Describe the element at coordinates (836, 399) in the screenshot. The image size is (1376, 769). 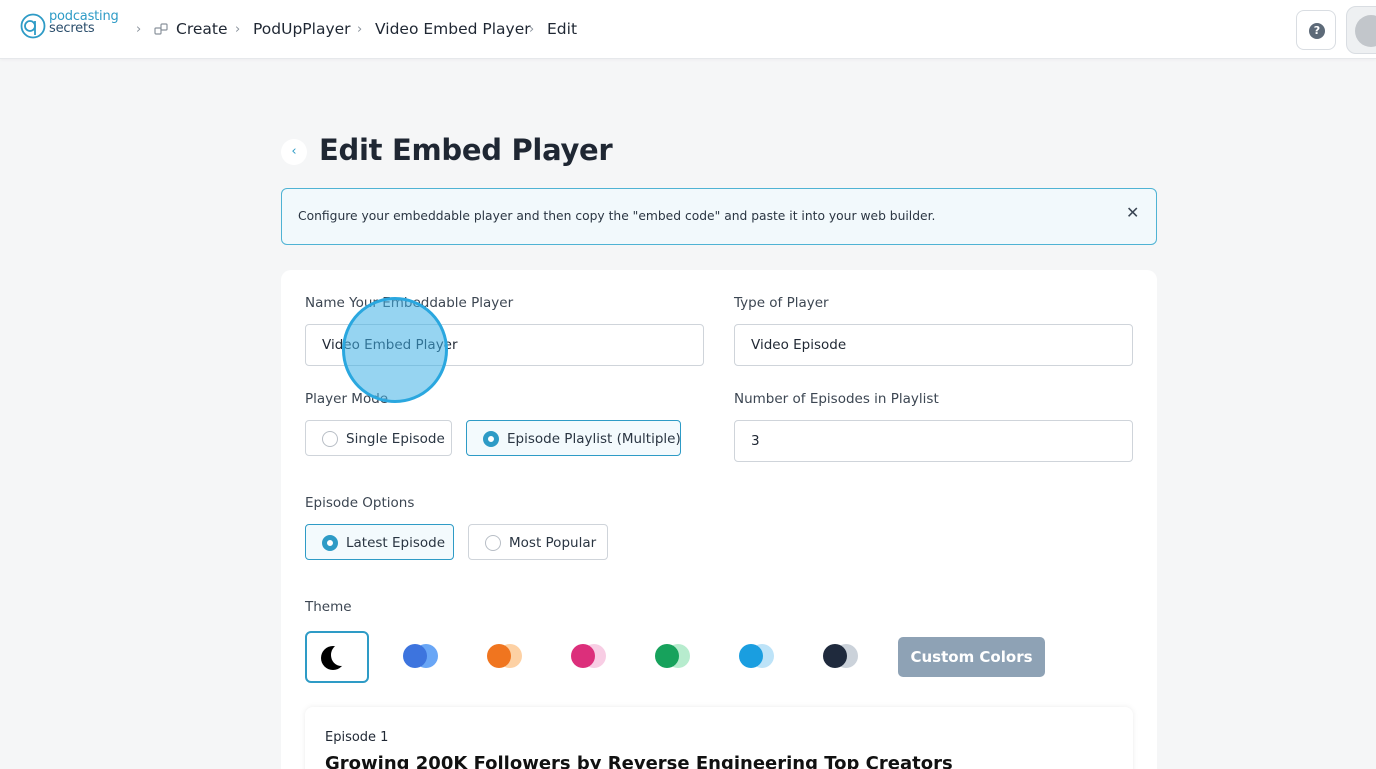
I see `episodes-count-label: Number of Episodes in Playlist` at that location.